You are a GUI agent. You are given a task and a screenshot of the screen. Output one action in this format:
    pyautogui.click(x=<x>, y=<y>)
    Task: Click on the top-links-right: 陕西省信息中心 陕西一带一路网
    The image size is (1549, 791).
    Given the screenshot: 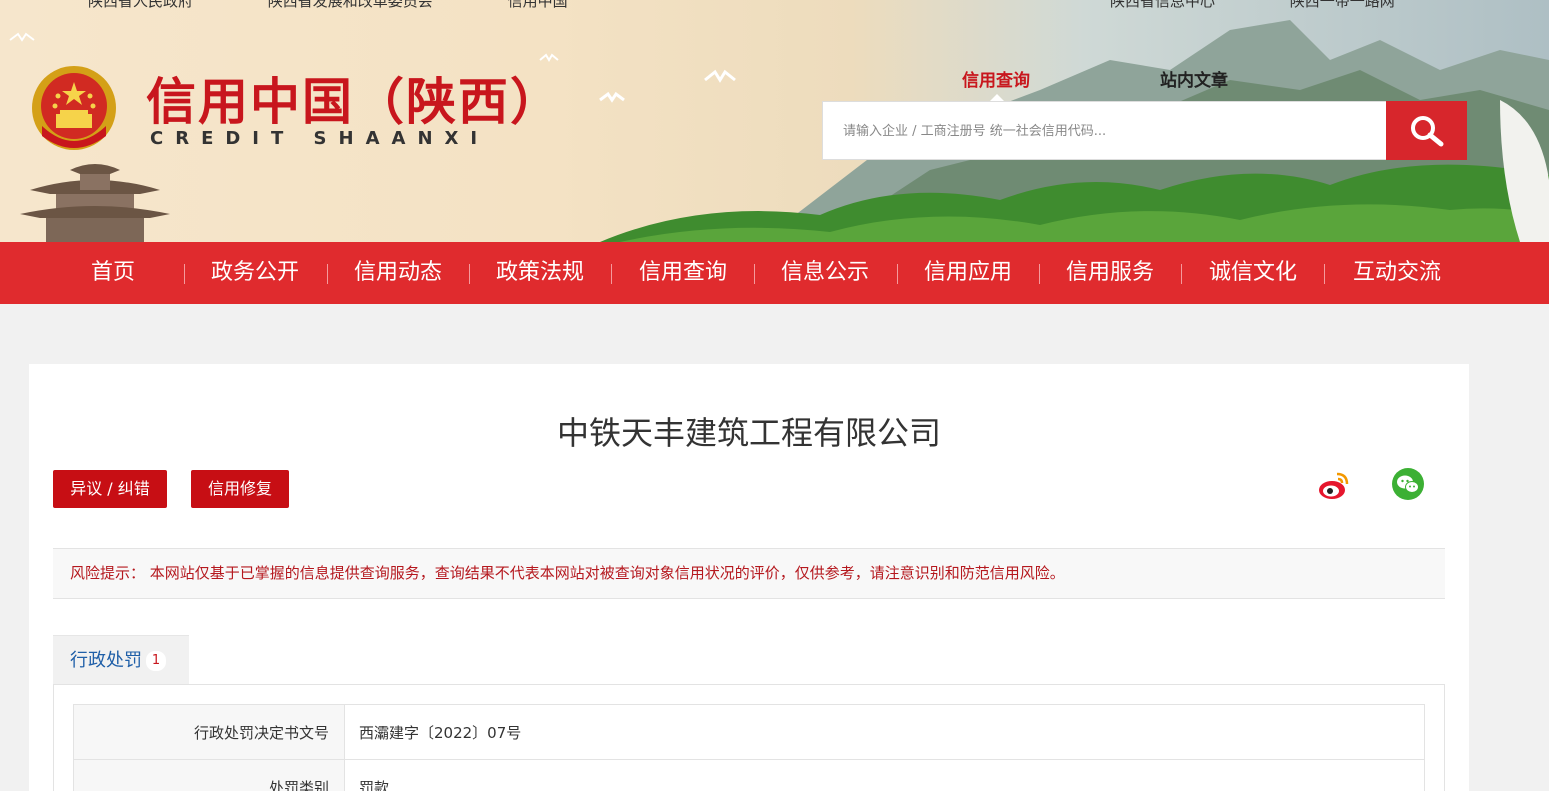 What is the action you would take?
    pyautogui.click(x=1287, y=5)
    